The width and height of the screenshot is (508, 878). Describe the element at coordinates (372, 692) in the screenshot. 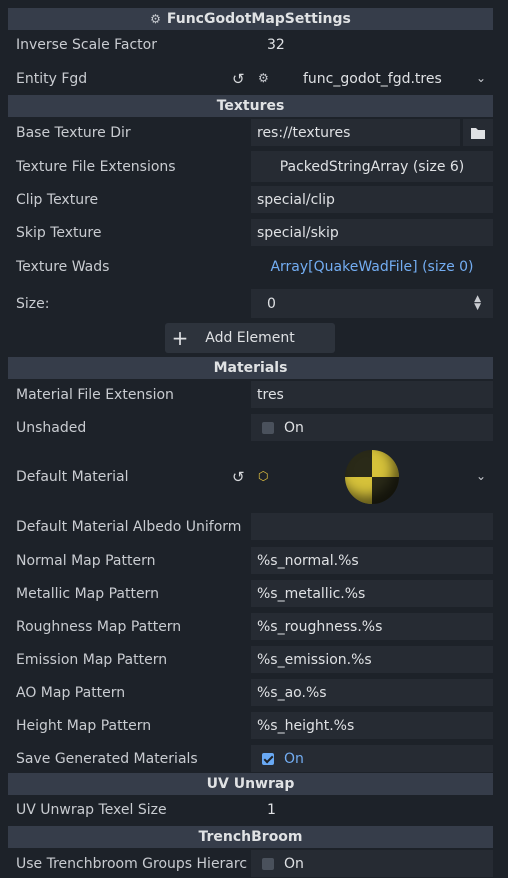

I see `ao-map-field: %s_ao.%s` at that location.